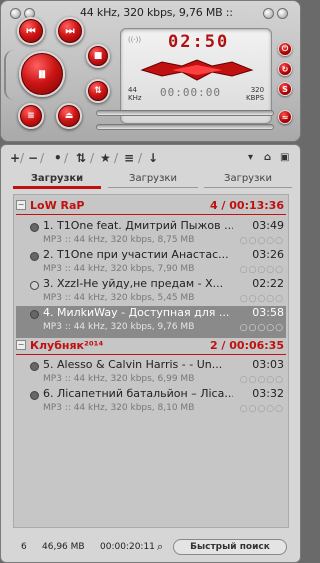 This screenshot has width=320, height=563. I want to click on track-meta: MP3 :: 44 kHz, 320 kbps, 8,75 MB, so click(119, 240).